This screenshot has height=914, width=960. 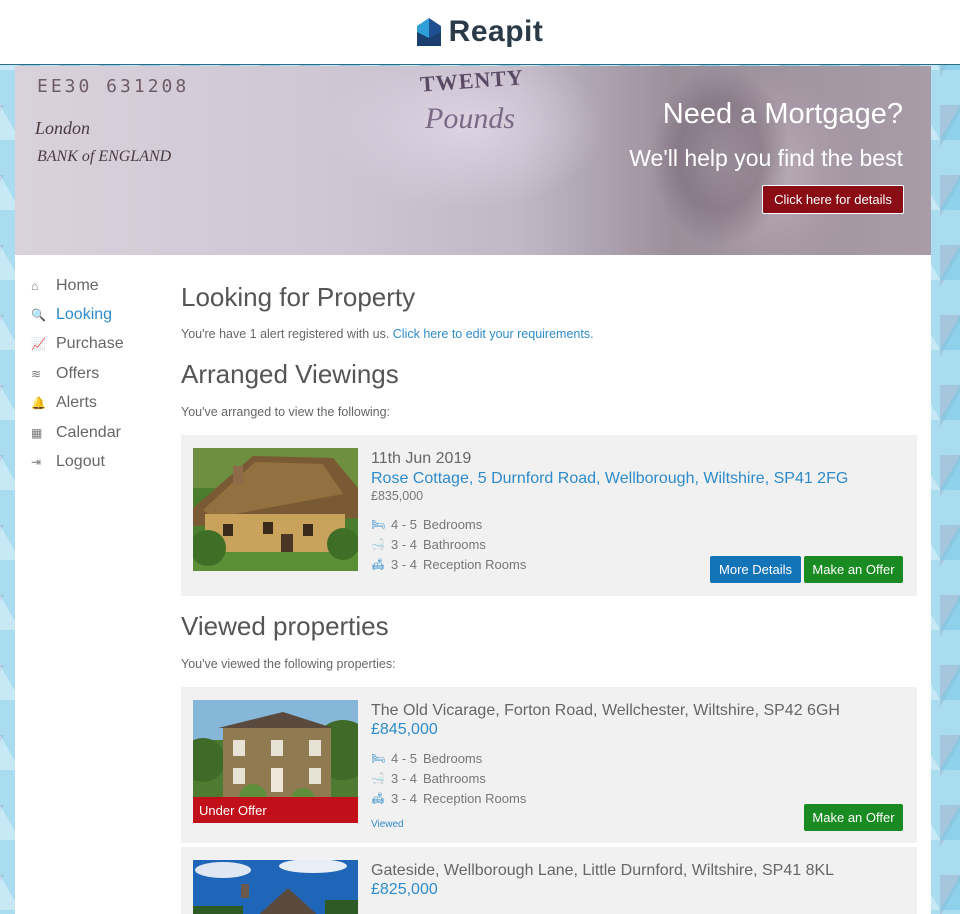 I want to click on property-photo-gateside, so click(x=275, y=887).